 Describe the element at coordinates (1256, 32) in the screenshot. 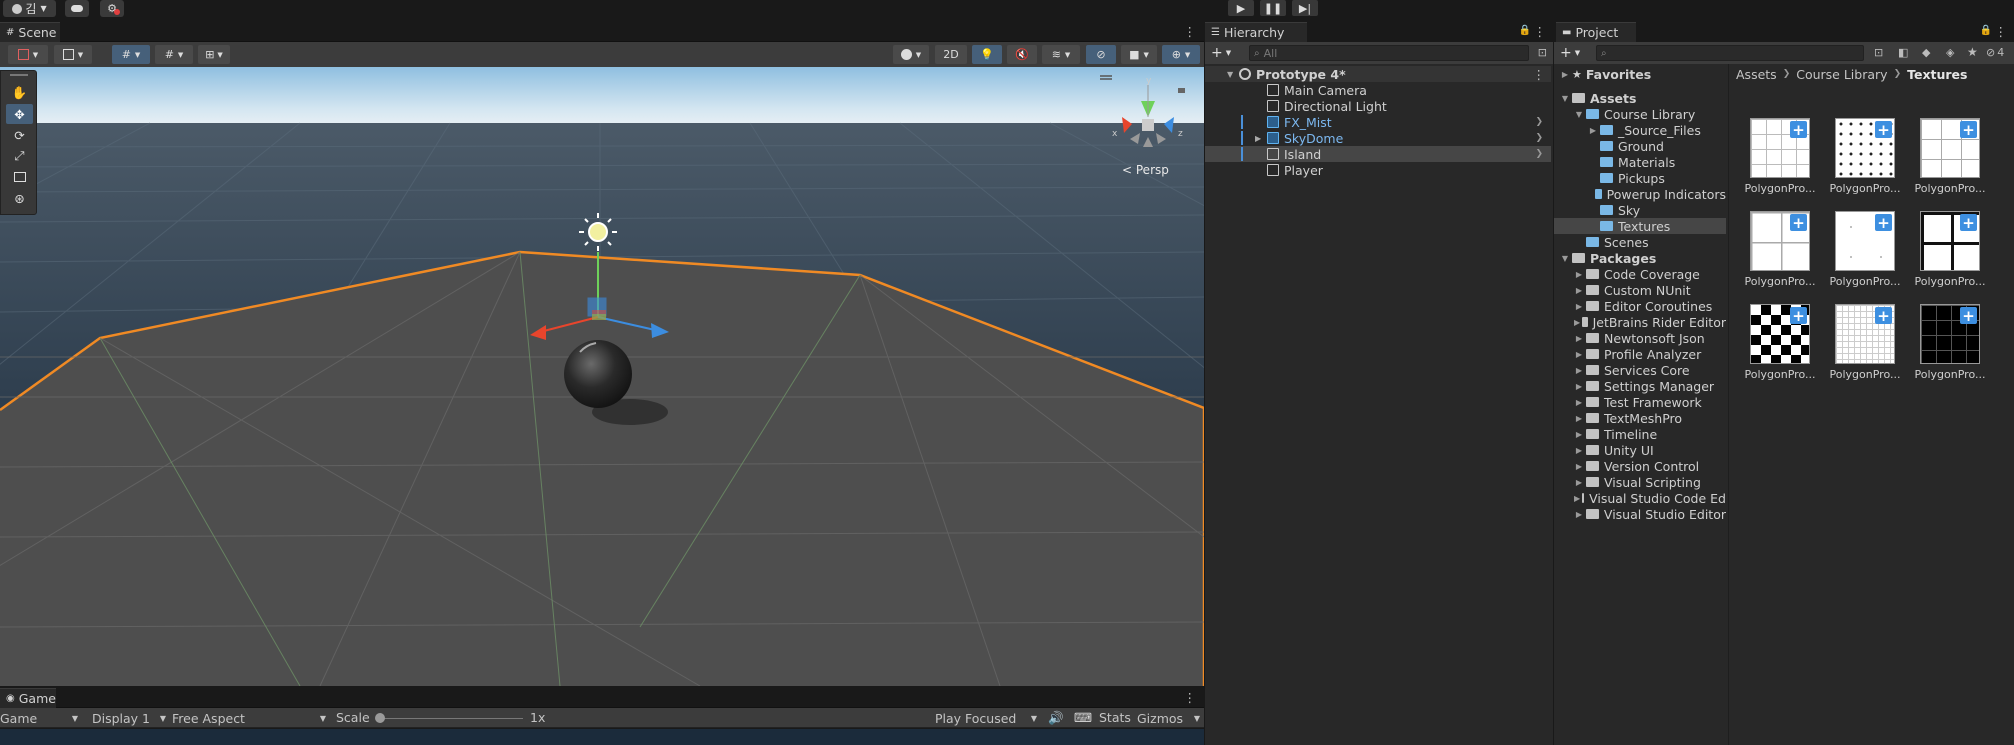

I see `tab-hierarchy: ☰ Hierarchy` at that location.